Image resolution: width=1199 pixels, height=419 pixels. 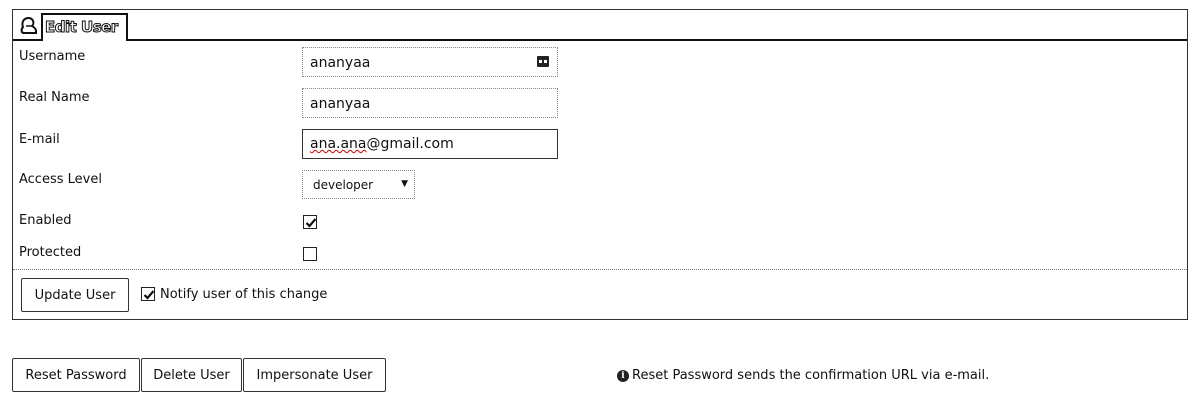 I want to click on chevron-down-icon: ▼, so click(x=404, y=184).